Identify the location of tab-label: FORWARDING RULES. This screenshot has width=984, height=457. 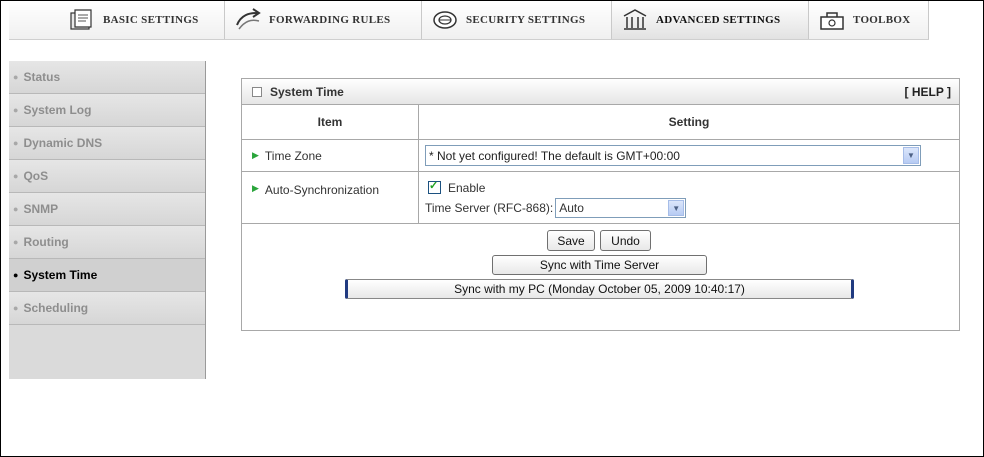
(330, 20).